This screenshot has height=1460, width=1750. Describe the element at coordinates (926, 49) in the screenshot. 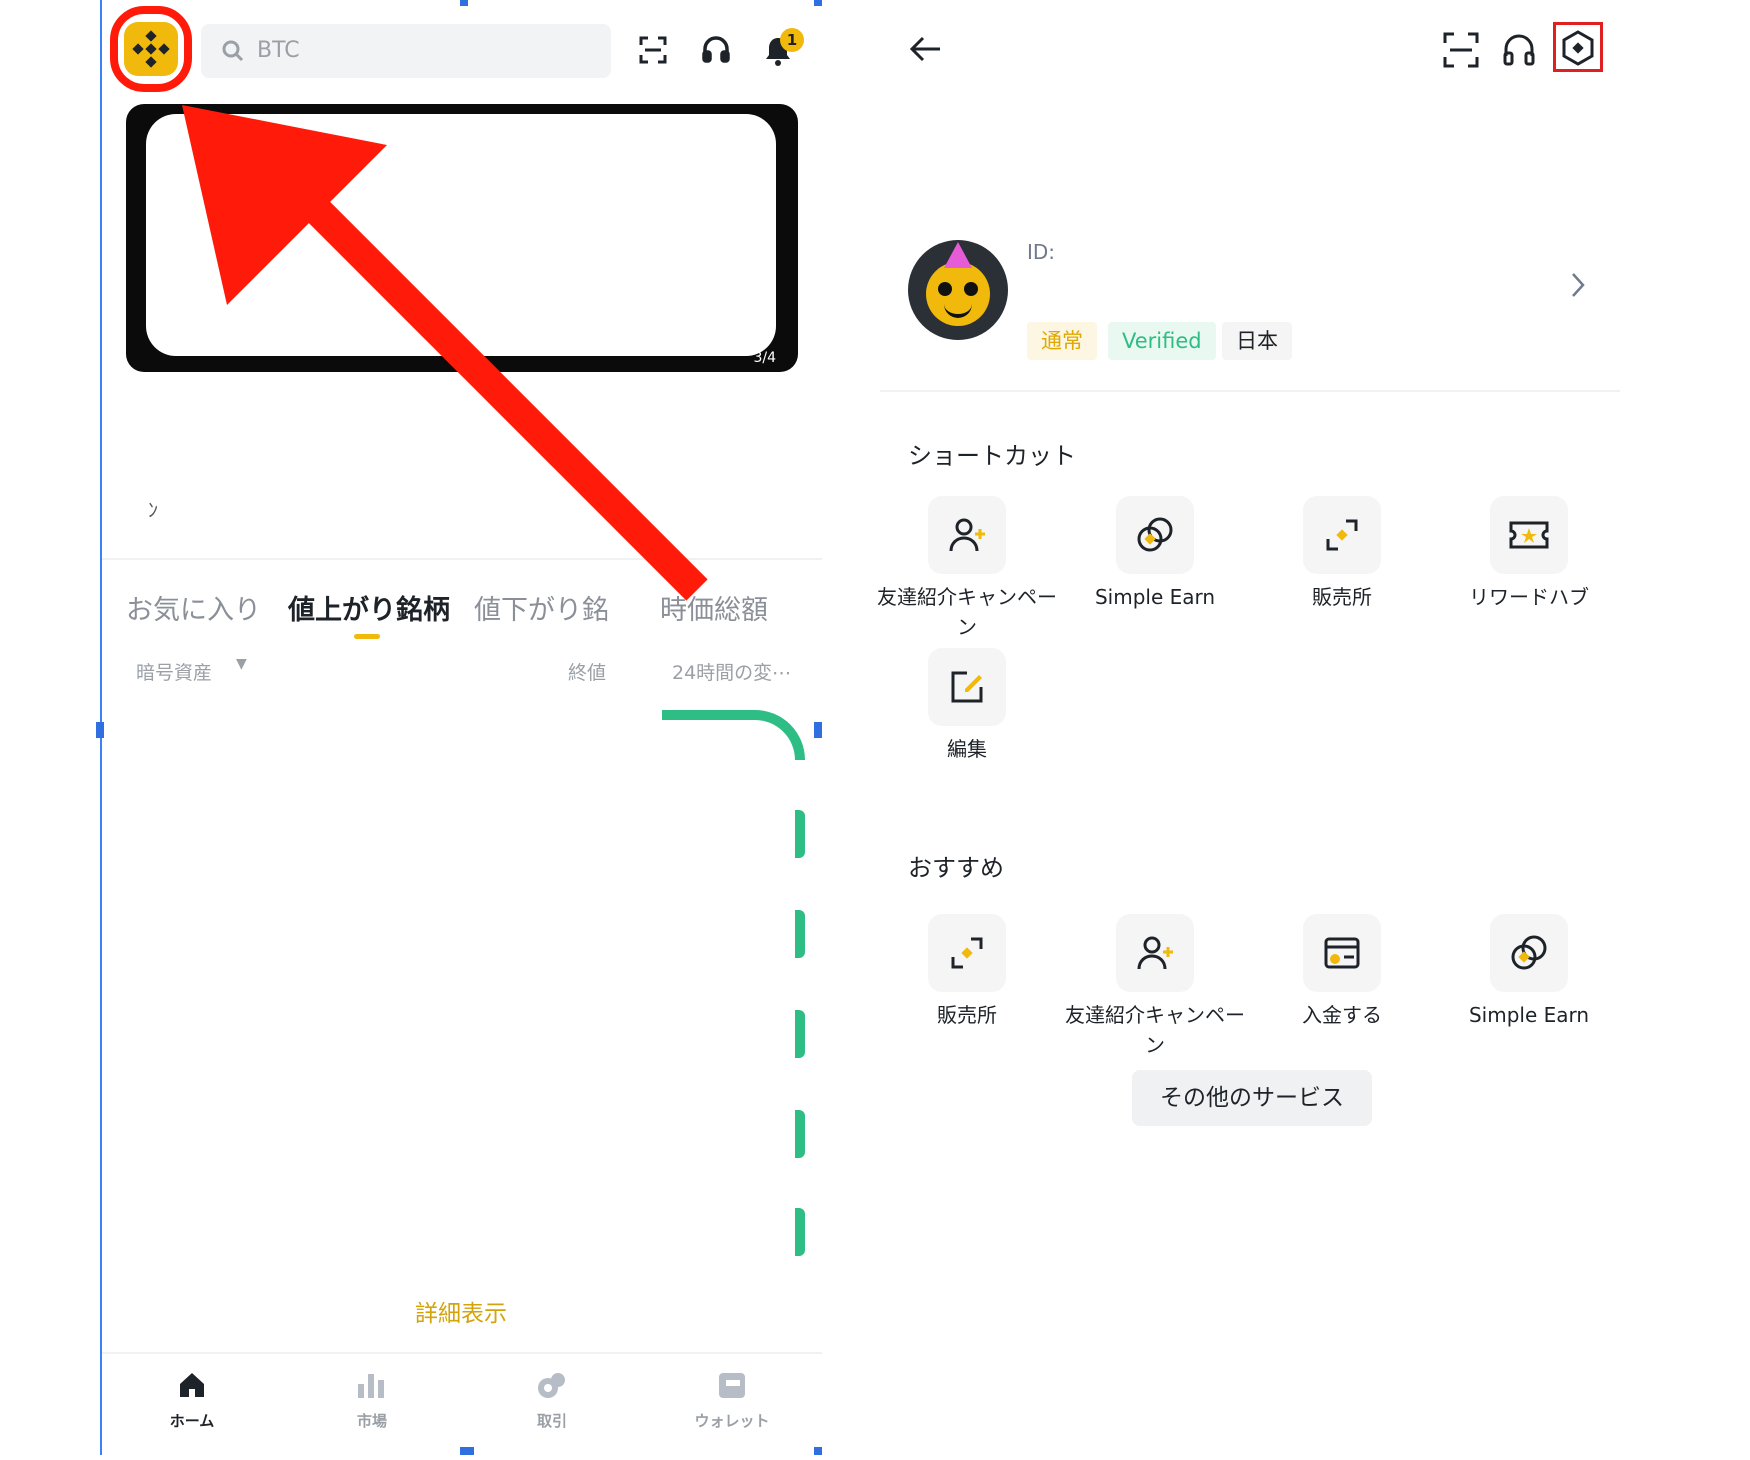

I see `back-arrow-icon` at that location.